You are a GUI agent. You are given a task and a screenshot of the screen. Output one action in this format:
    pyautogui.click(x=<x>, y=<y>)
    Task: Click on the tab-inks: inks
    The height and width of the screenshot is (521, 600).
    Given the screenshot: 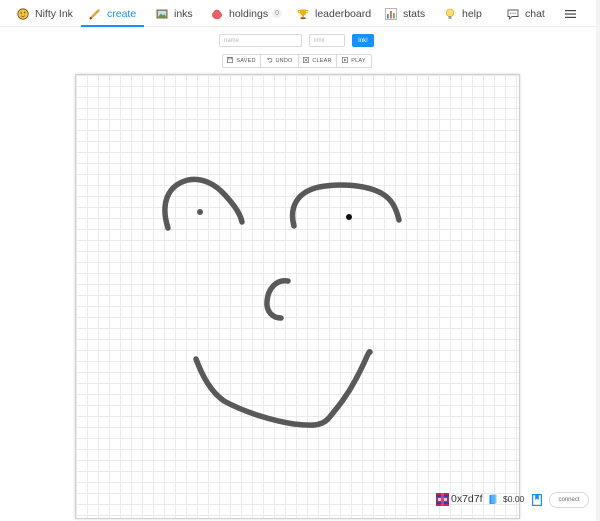 What is the action you would take?
    pyautogui.click(x=174, y=13)
    